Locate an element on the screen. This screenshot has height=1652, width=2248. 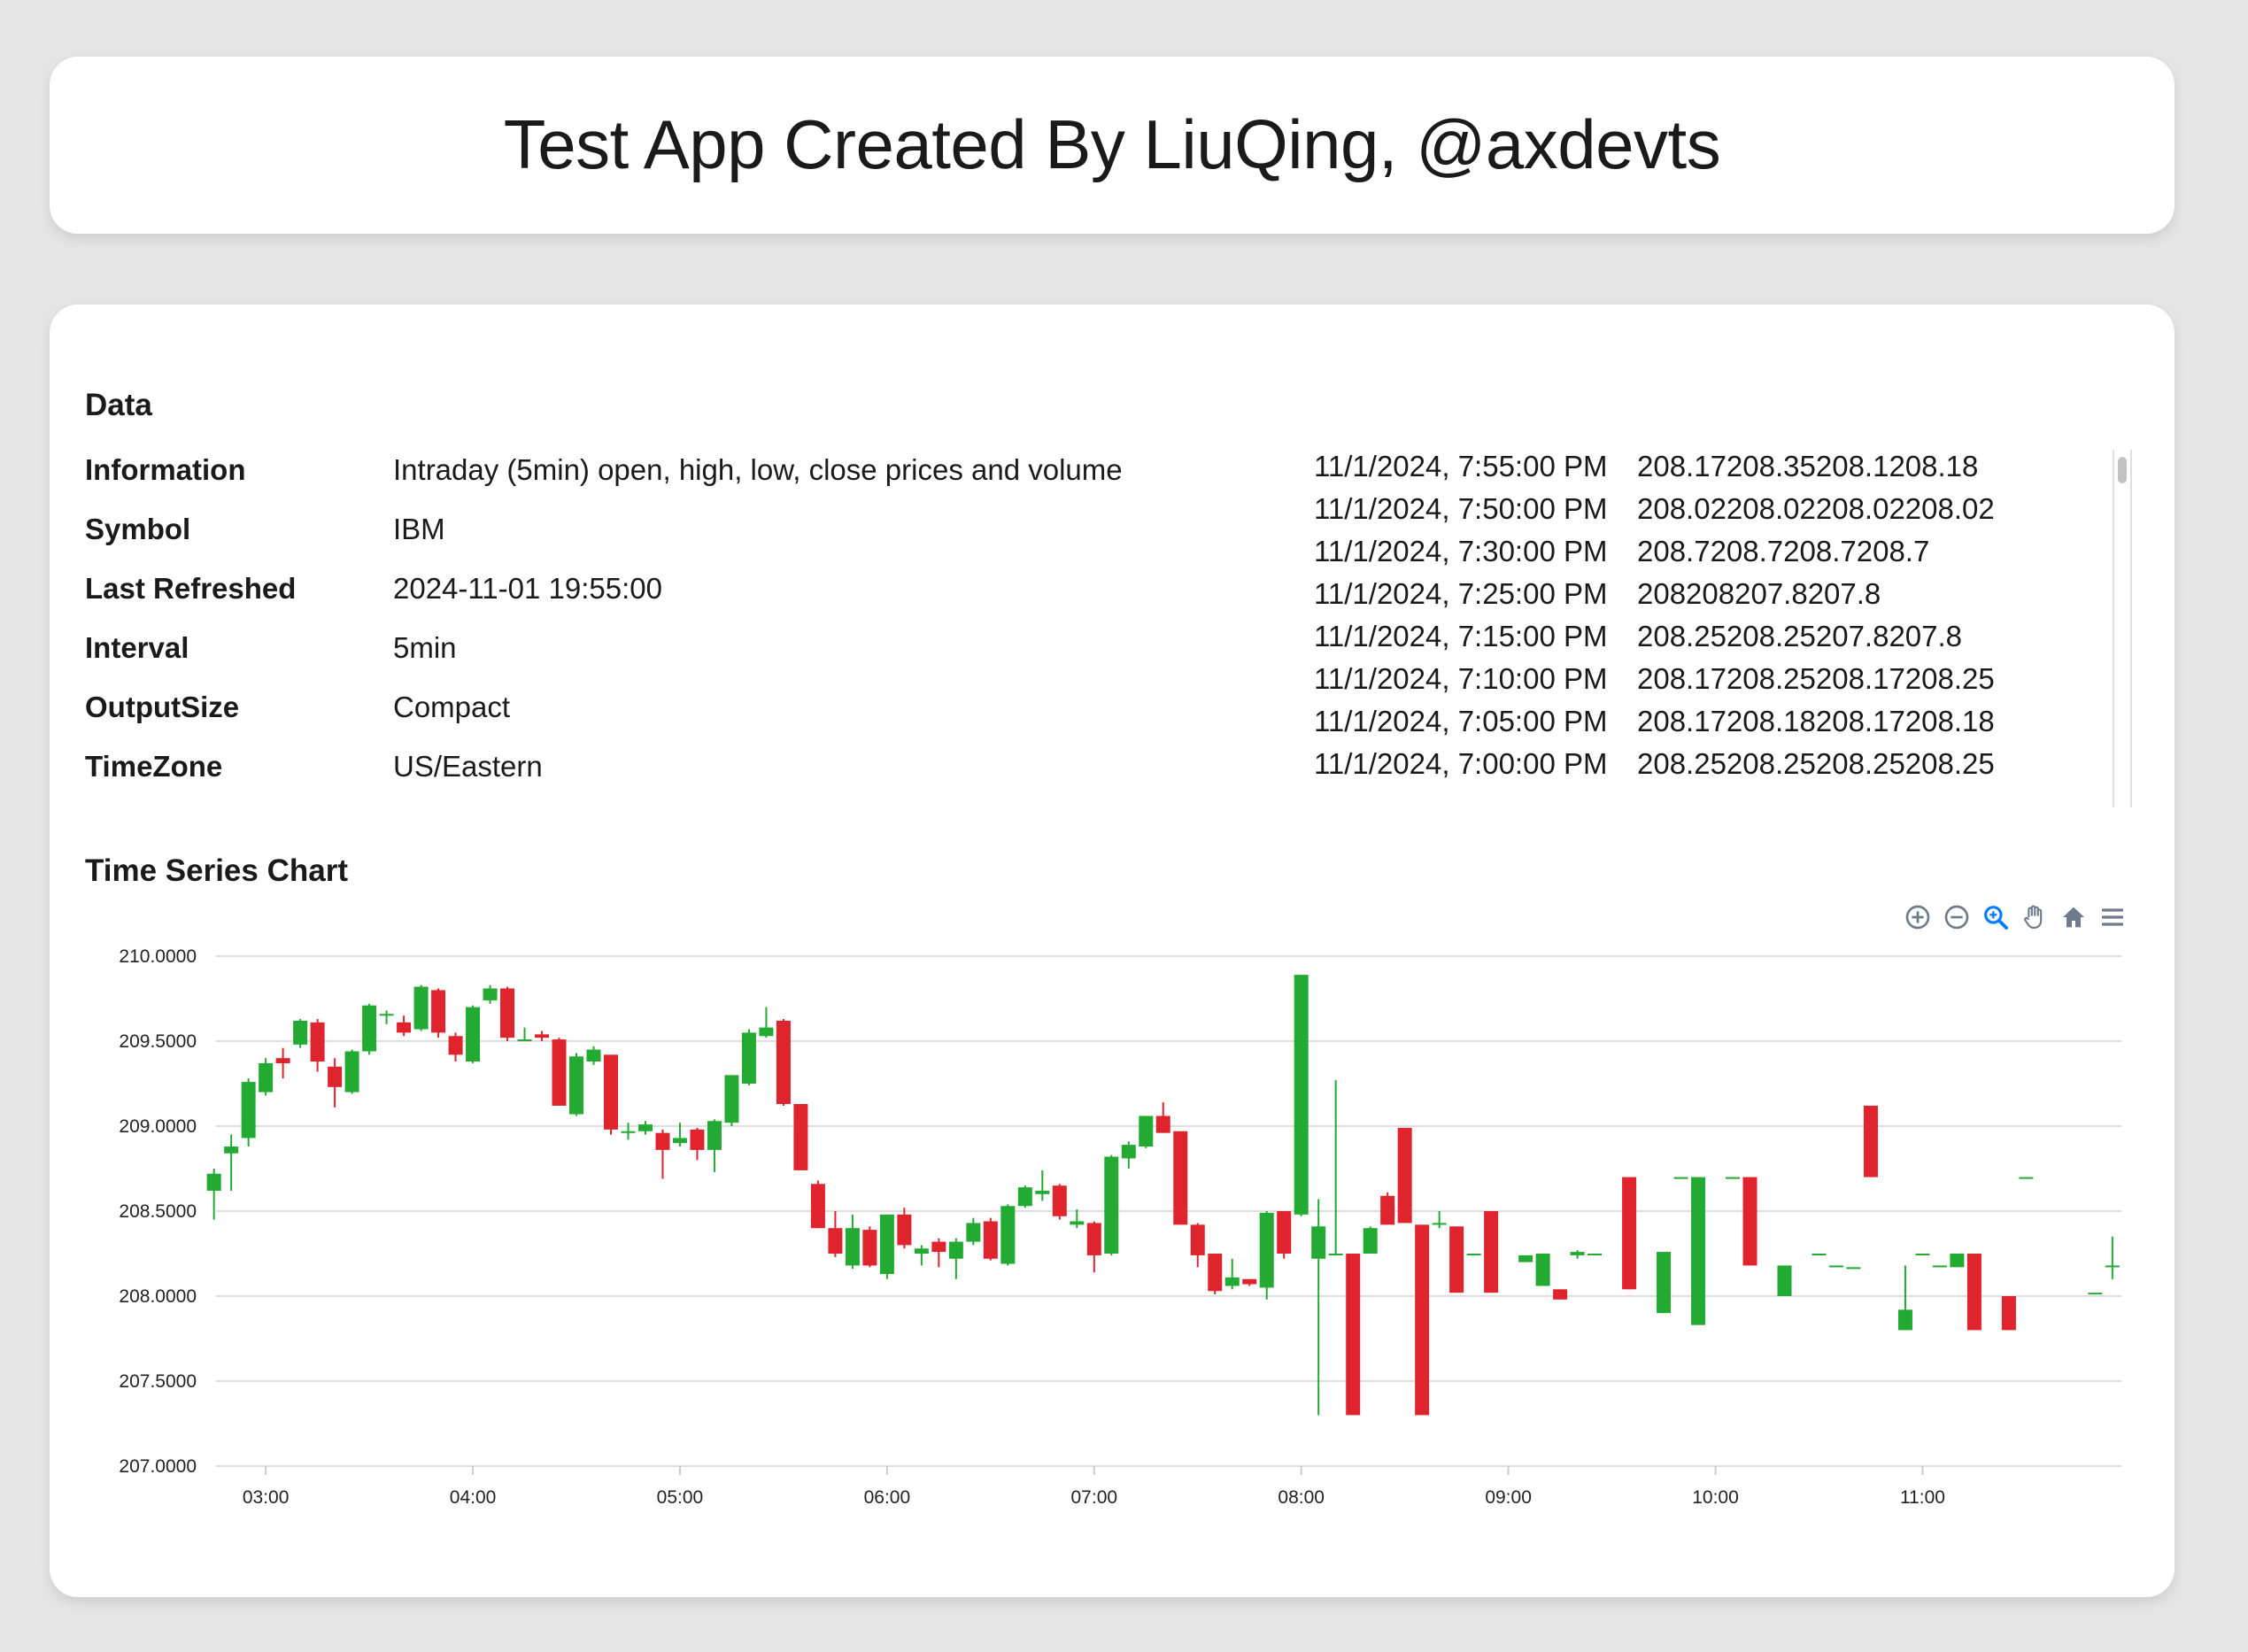
meta-key: TimeZone is located at coordinates (154, 766).